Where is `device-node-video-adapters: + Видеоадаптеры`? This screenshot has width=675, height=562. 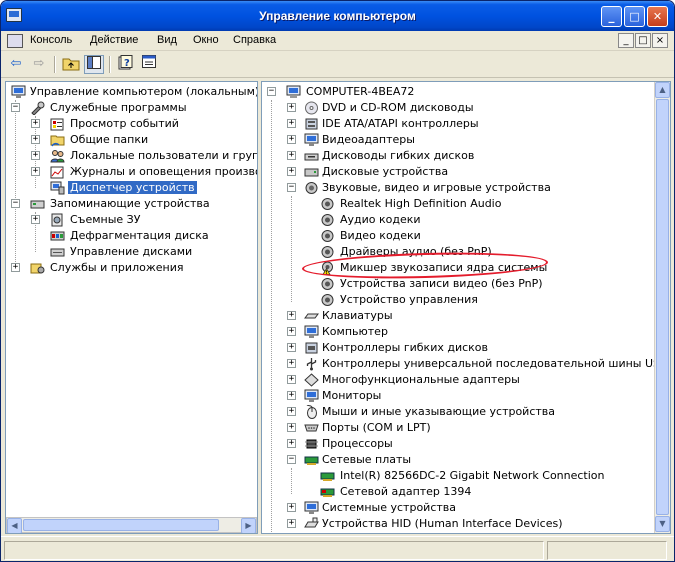
device-node-video-adapters: + Видеоадаптеры is located at coordinates (457, 140).